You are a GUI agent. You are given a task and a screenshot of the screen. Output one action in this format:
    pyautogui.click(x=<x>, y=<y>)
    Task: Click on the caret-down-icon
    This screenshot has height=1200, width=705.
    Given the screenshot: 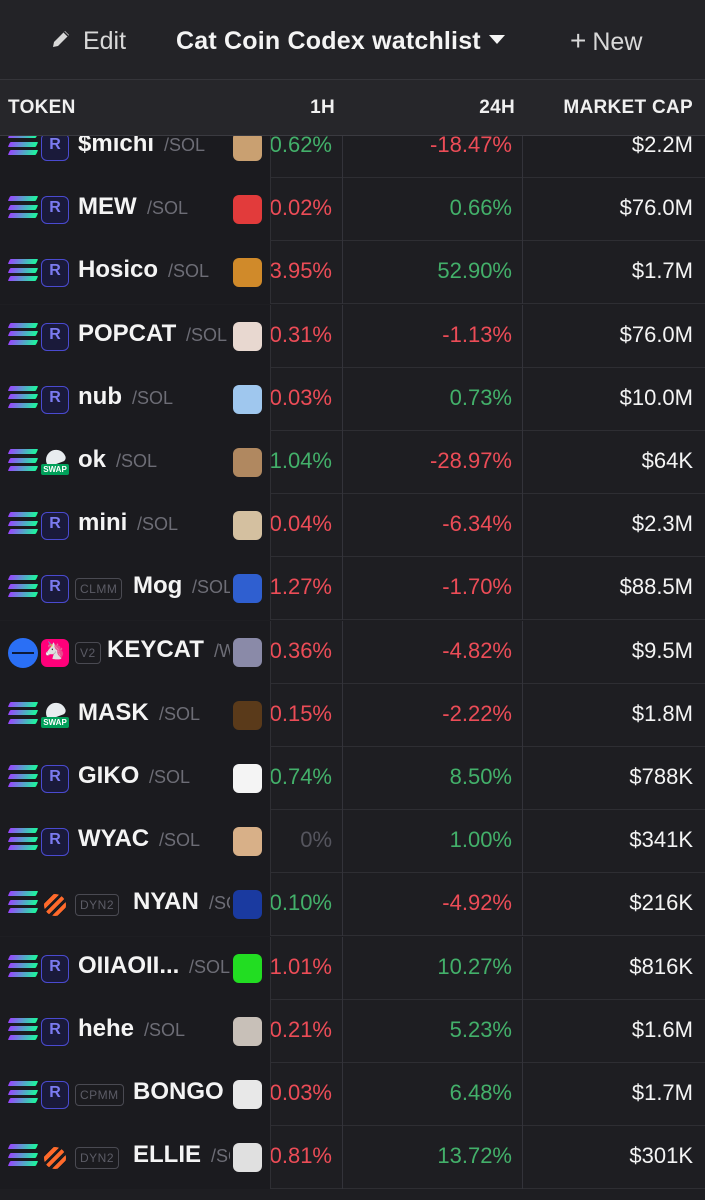 What is the action you would take?
    pyautogui.click(x=496, y=39)
    